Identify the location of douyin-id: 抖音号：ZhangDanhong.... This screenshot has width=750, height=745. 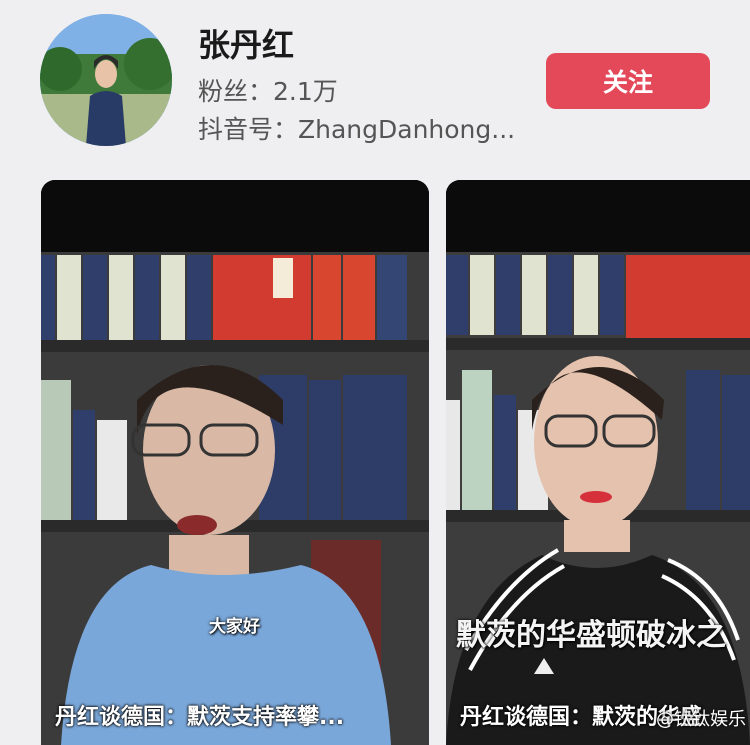
(357, 129).